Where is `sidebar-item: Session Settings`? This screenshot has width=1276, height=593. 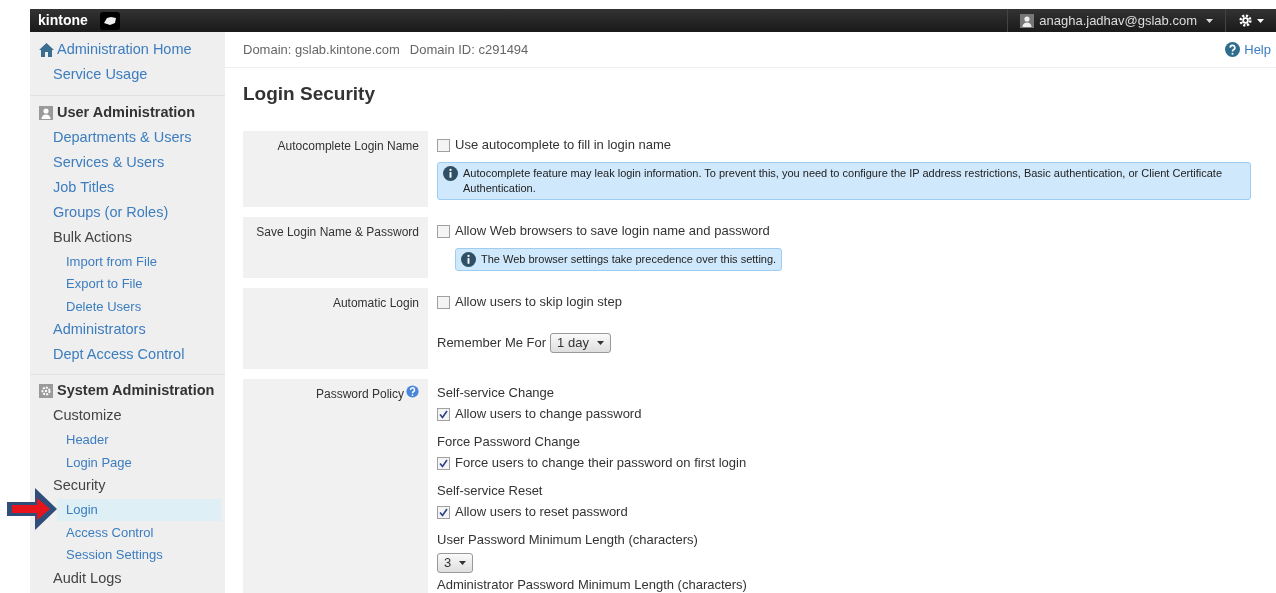 sidebar-item: Session Settings is located at coordinates (139, 554).